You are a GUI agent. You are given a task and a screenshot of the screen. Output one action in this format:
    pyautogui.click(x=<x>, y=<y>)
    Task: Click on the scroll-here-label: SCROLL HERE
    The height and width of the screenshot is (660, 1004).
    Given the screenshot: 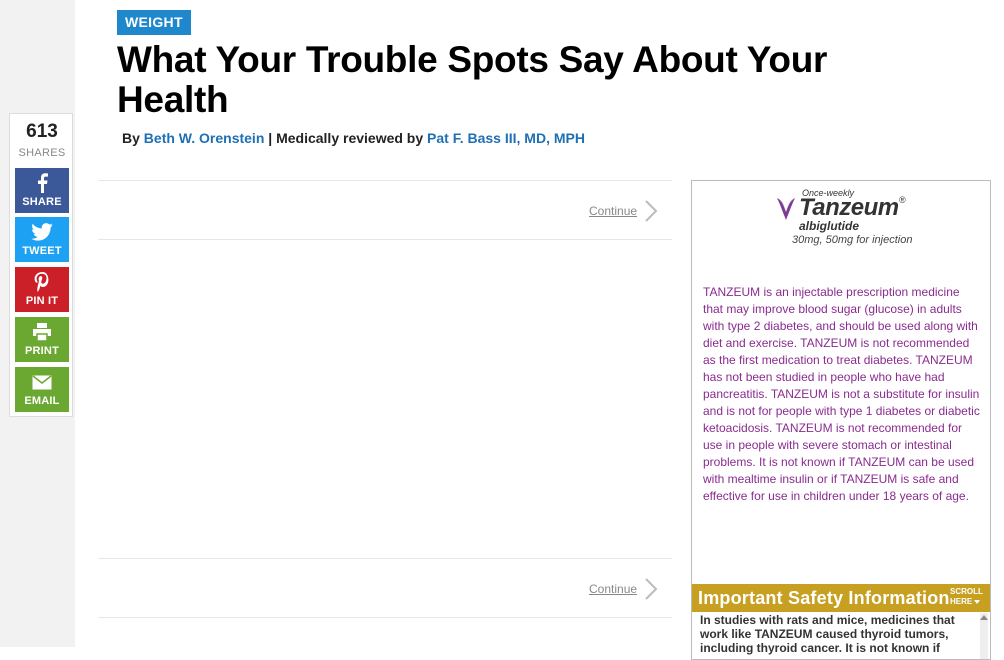 What is the action you would take?
    pyautogui.click(x=966, y=597)
    